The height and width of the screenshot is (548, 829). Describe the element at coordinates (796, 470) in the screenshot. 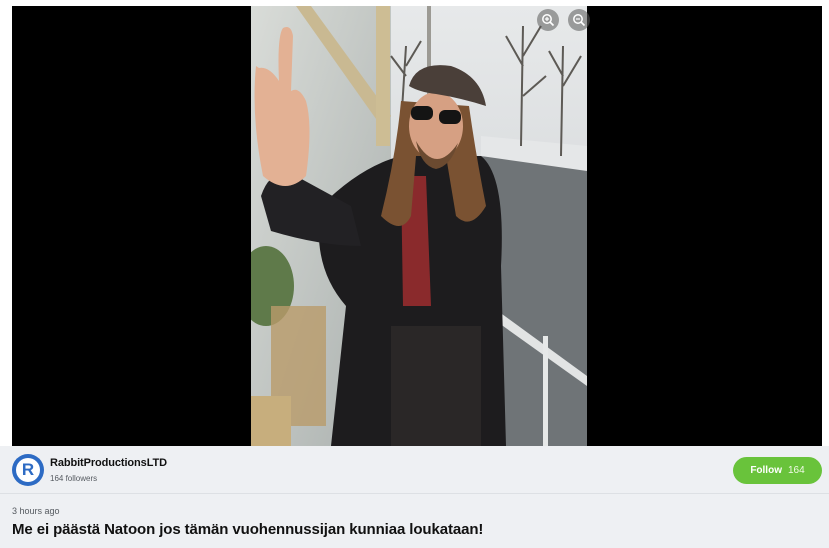

I see `follow-count: 164` at that location.